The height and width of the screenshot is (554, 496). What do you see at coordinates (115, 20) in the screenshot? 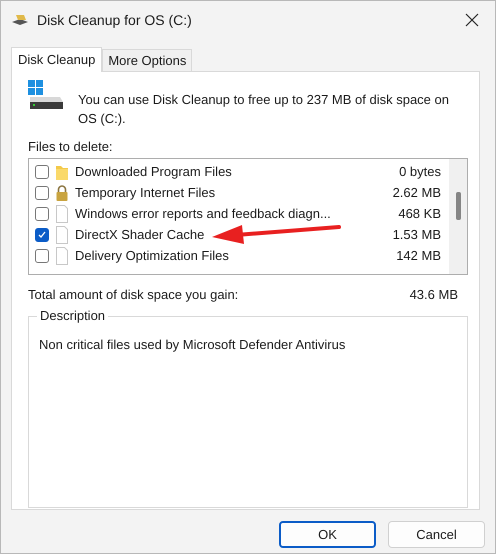
I see `window-title: Disk Cleanup for OS (C:)` at bounding box center [115, 20].